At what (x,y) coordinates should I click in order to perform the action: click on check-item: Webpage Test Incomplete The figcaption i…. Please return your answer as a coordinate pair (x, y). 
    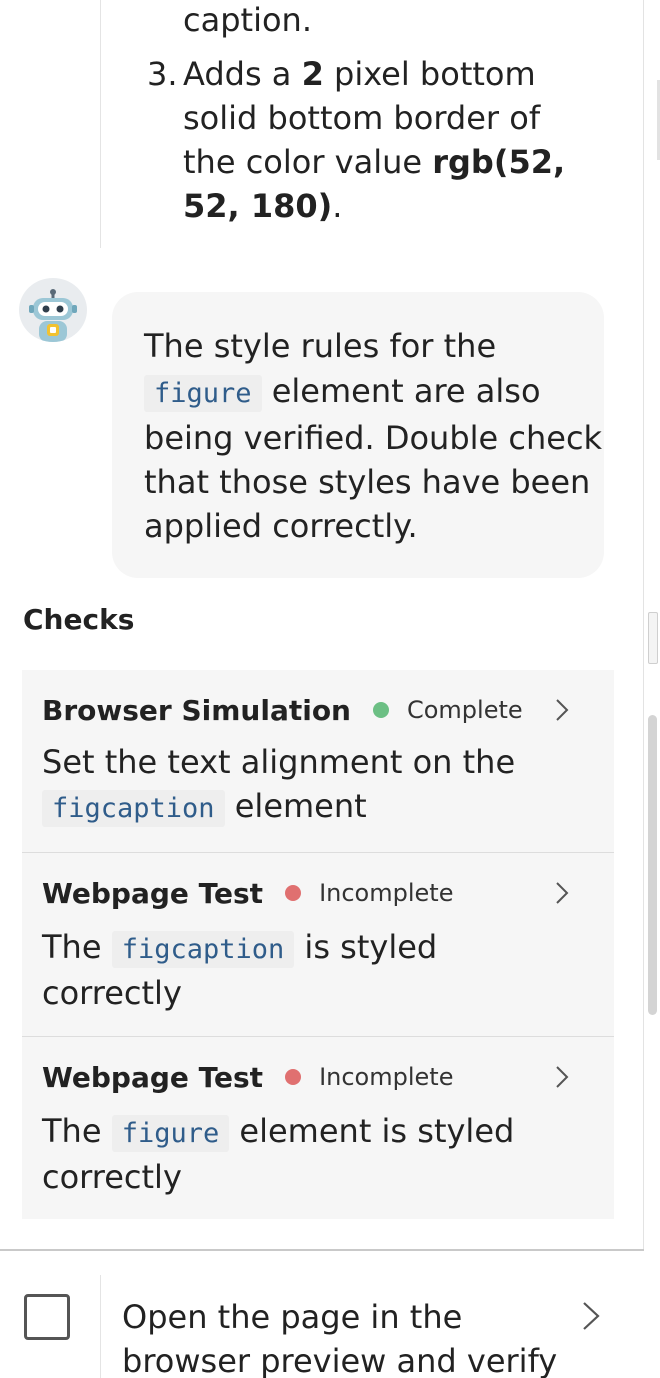
    Looking at the image, I should click on (318, 945).